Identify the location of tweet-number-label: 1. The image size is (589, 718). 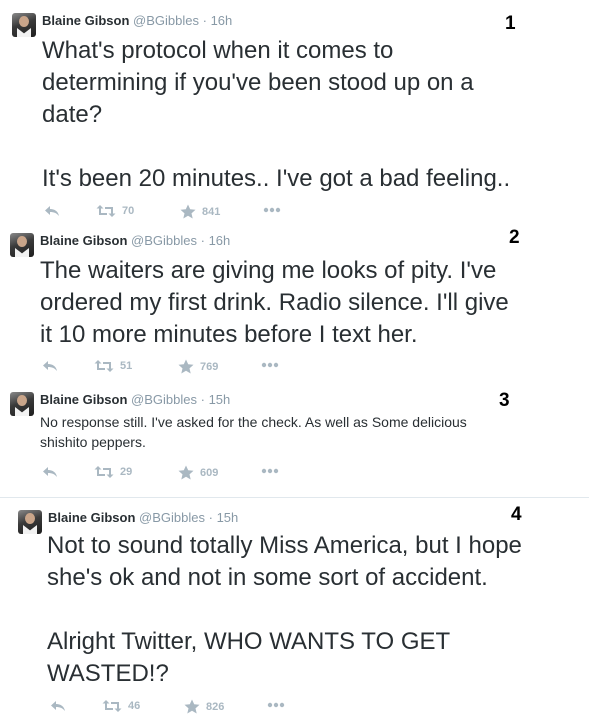
(510, 23).